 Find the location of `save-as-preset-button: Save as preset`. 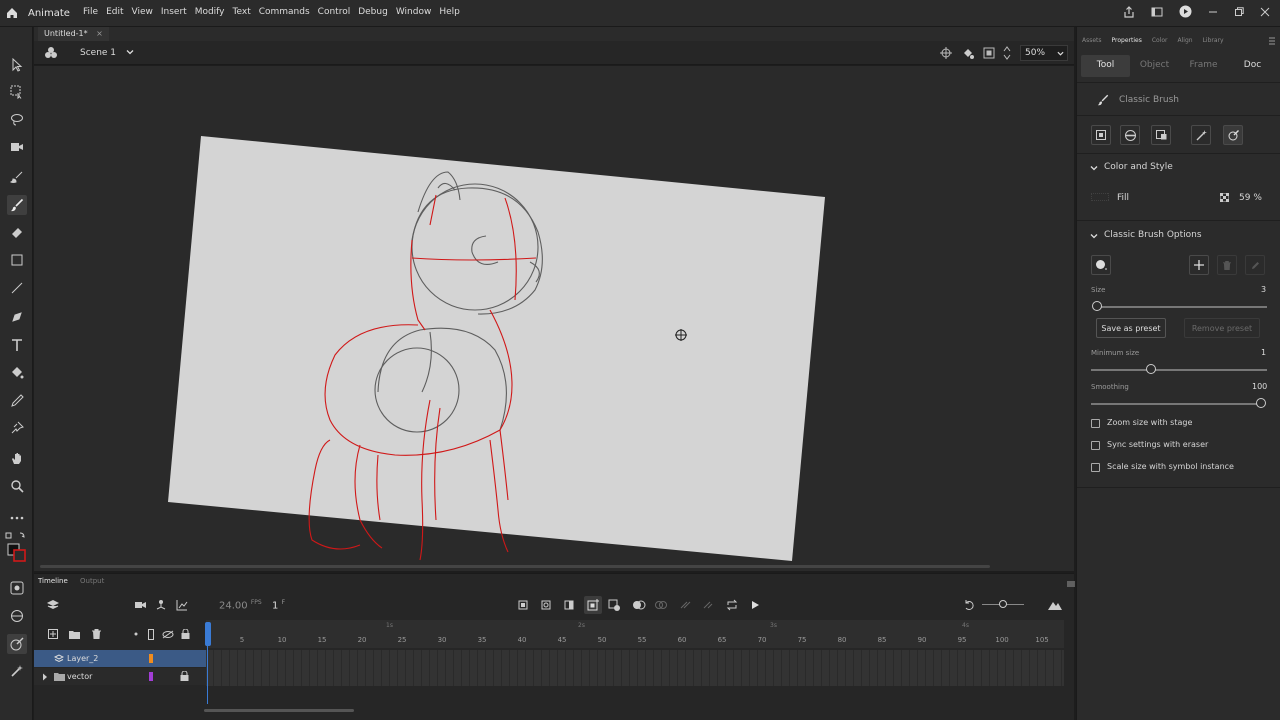

save-as-preset-button: Save as preset is located at coordinates (1131, 328).